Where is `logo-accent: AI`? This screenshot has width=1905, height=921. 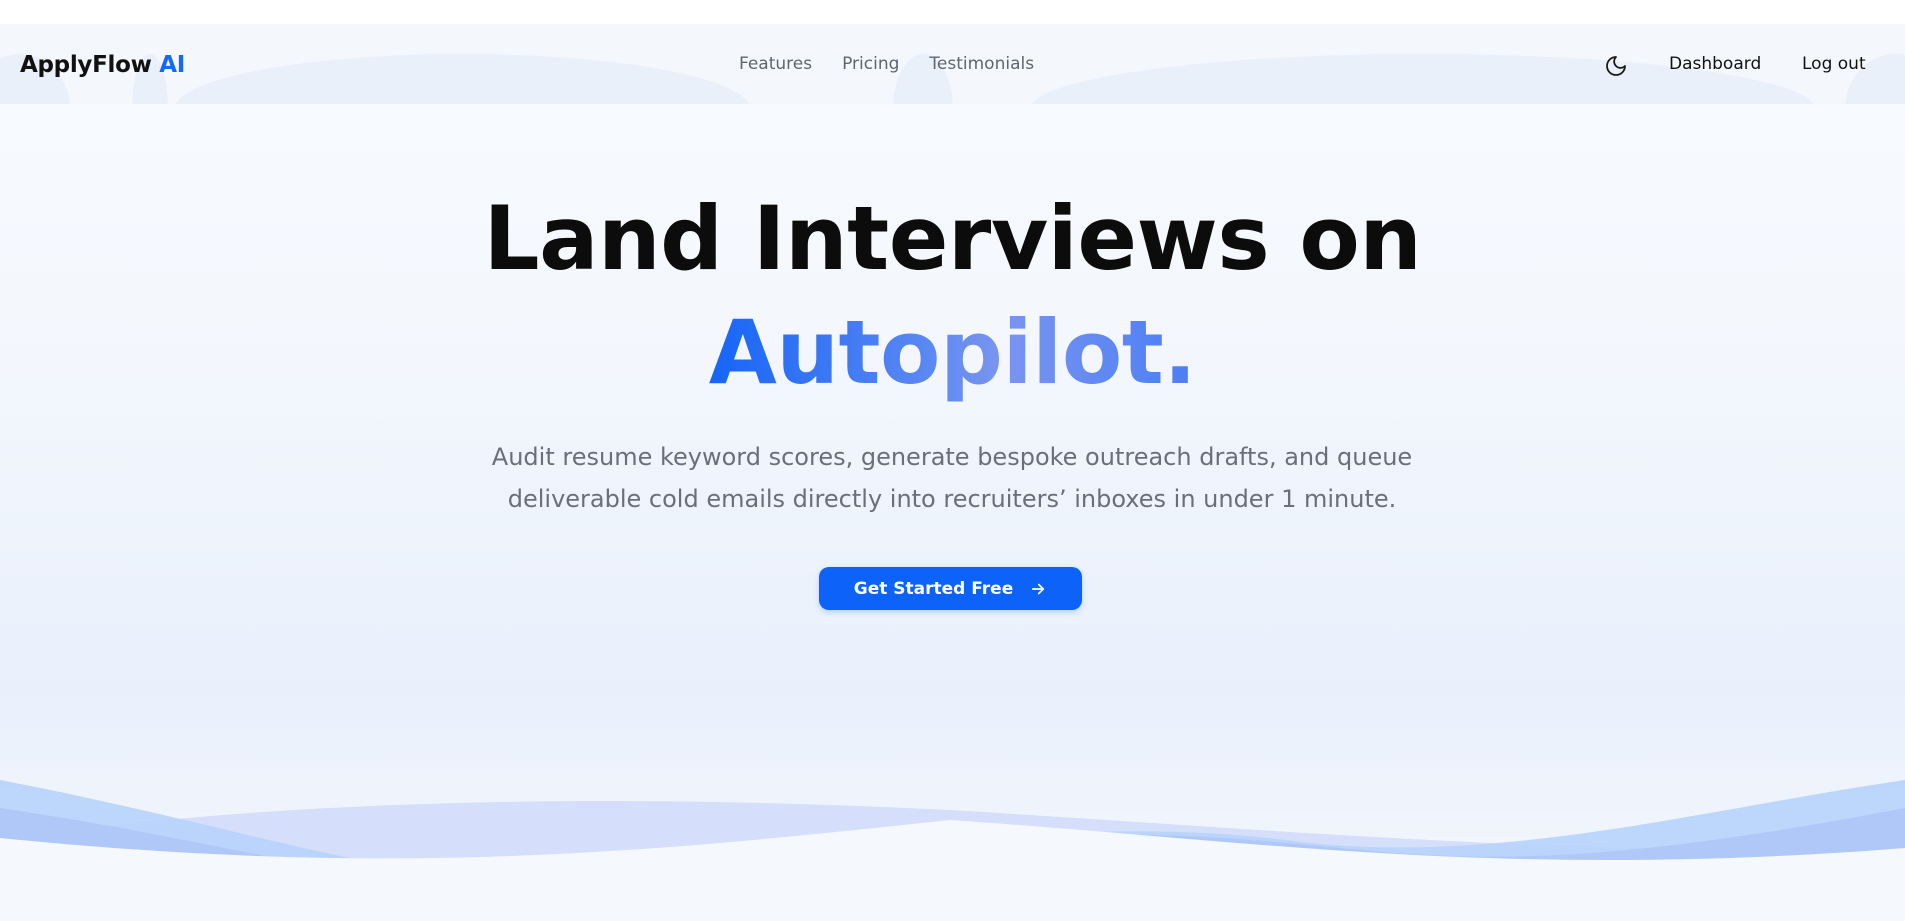
logo-accent: AI is located at coordinates (172, 65).